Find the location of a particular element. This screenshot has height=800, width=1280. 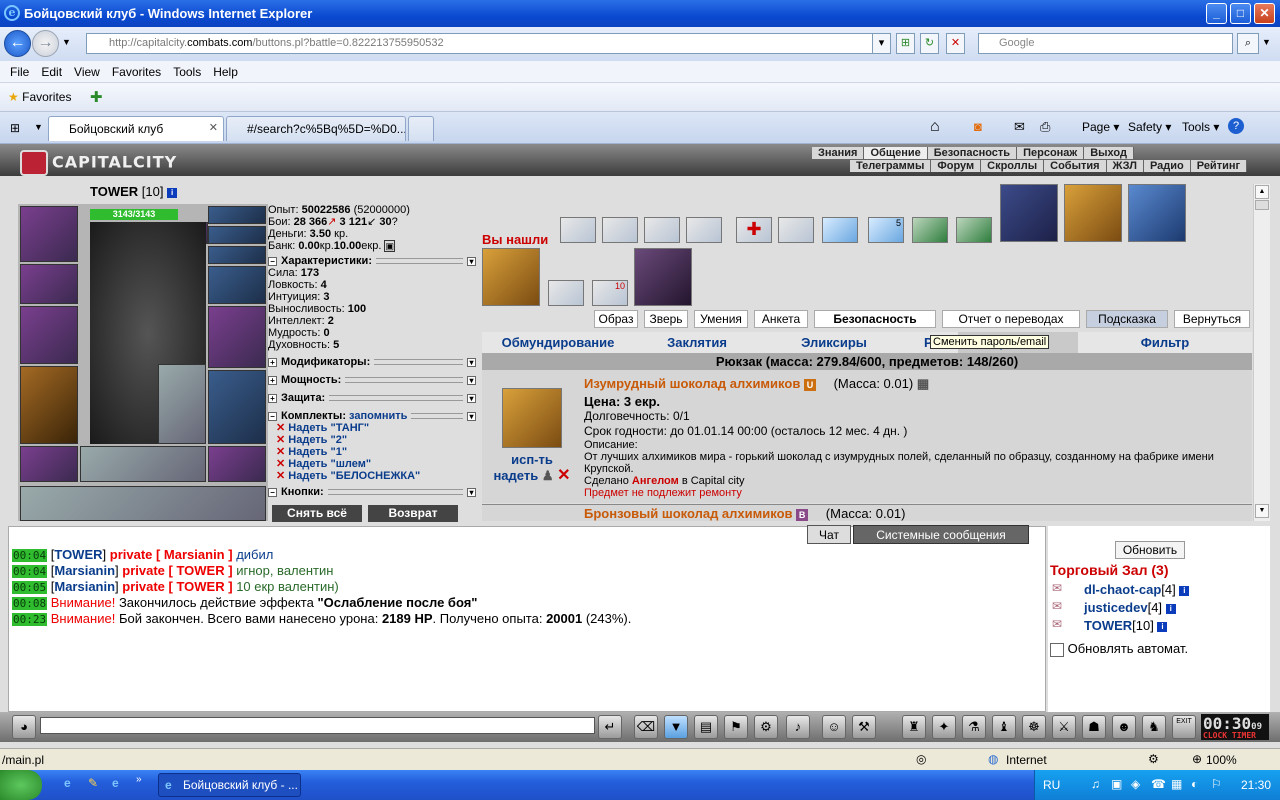

home-icon: ⌂ is located at coordinates (935, 127).